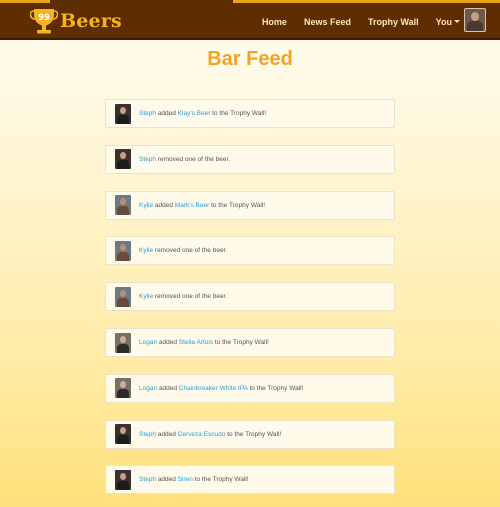 Image resolution: width=500 pixels, height=507 pixels. Describe the element at coordinates (196, 342) in the screenshot. I see `feed-beer-link: Stella Artois` at that location.